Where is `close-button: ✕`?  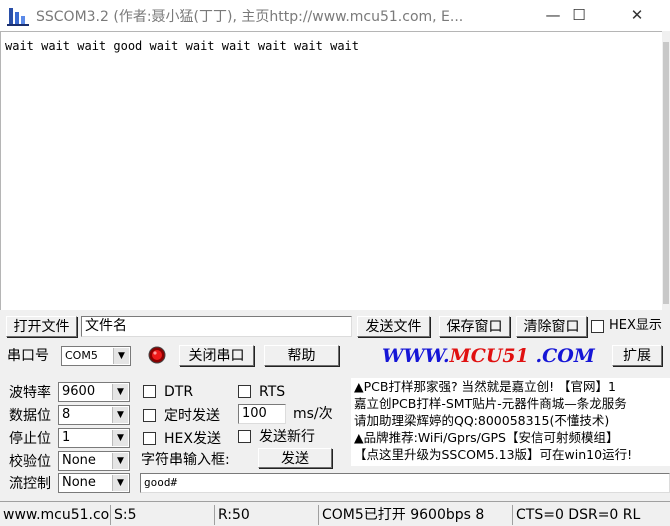
close-button: ✕ is located at coordinates (637, 15).